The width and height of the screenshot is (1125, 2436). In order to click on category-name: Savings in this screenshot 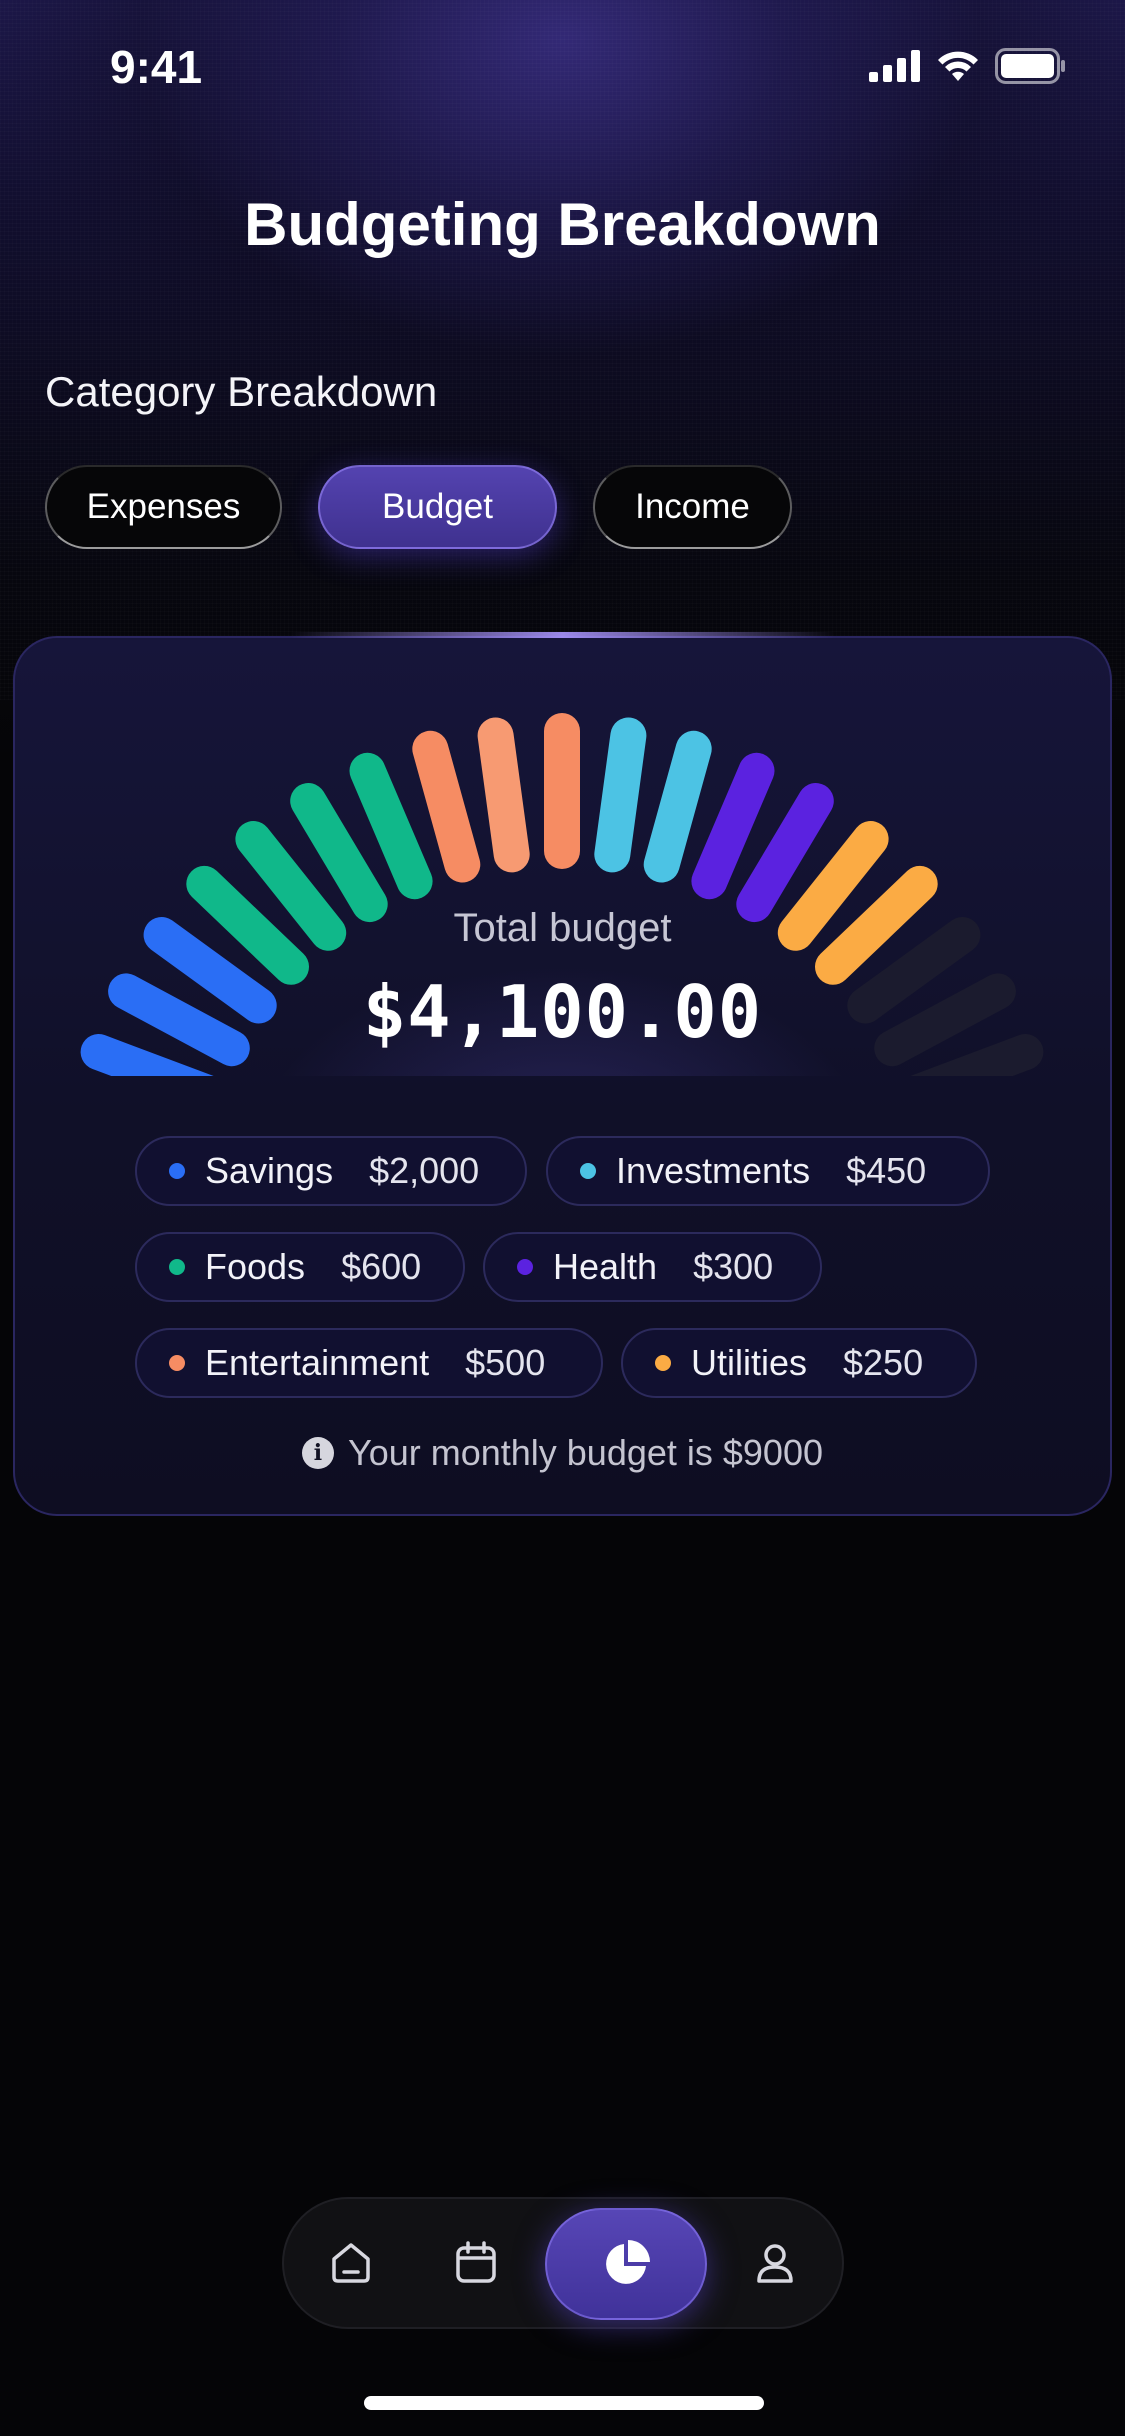, I will do `click(269, 1170)`.